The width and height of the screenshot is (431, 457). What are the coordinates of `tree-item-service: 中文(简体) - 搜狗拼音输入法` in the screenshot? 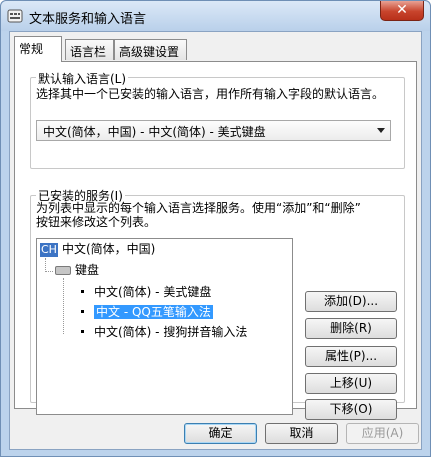 It's located at (164, 332).